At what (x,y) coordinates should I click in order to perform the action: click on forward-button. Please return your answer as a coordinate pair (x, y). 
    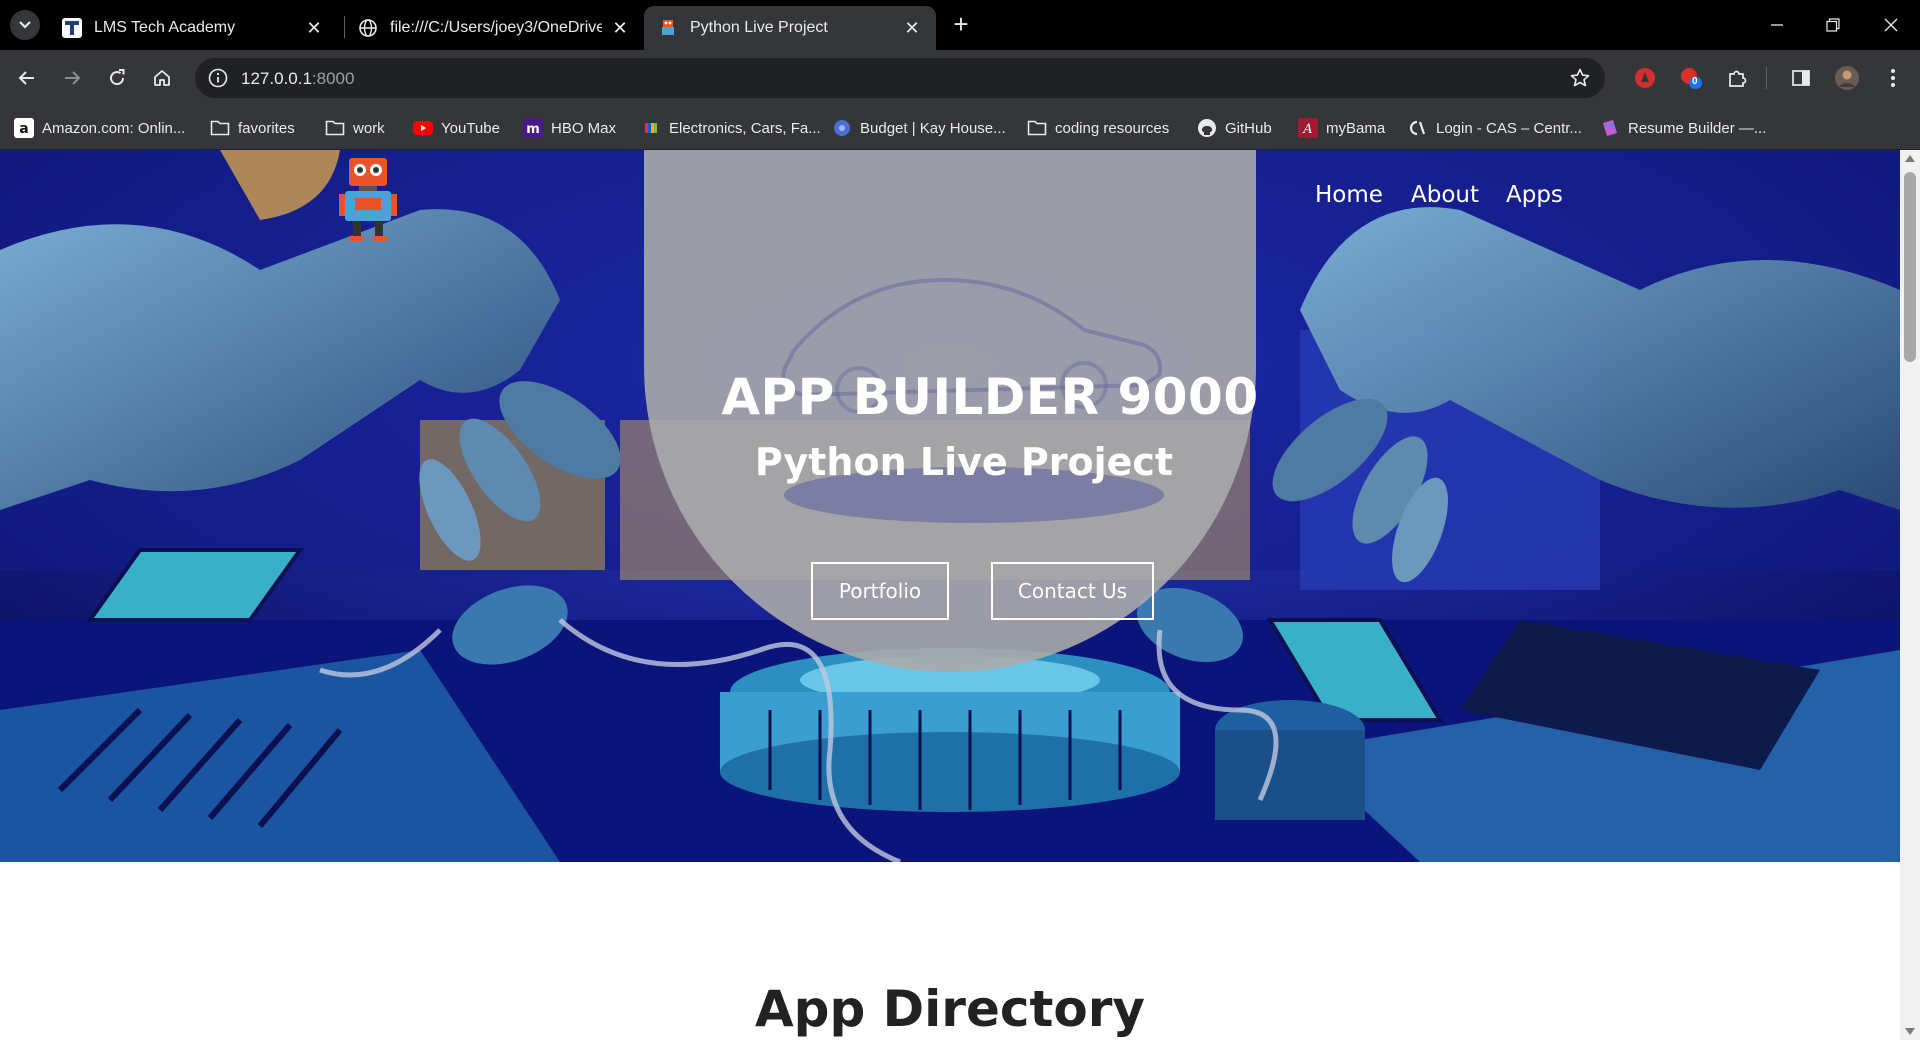
    Looking at the image, I should click on (72, 78).